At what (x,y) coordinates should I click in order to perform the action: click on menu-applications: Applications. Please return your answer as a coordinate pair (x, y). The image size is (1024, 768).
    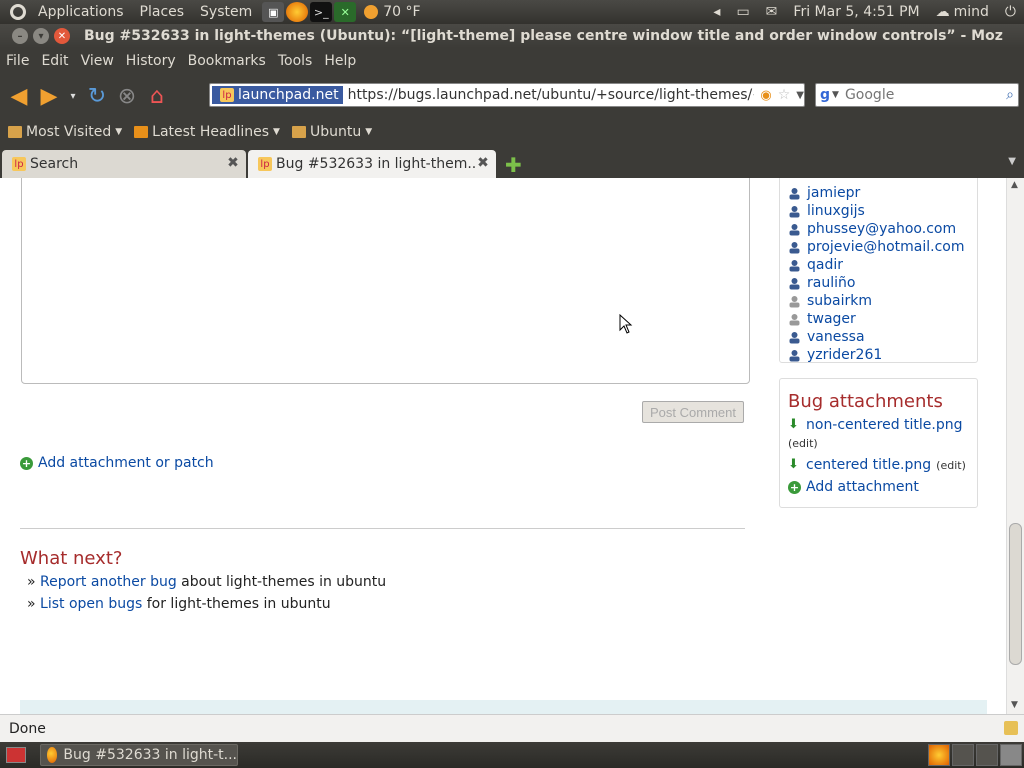
    Looking at the image, I should click on (81, 12).